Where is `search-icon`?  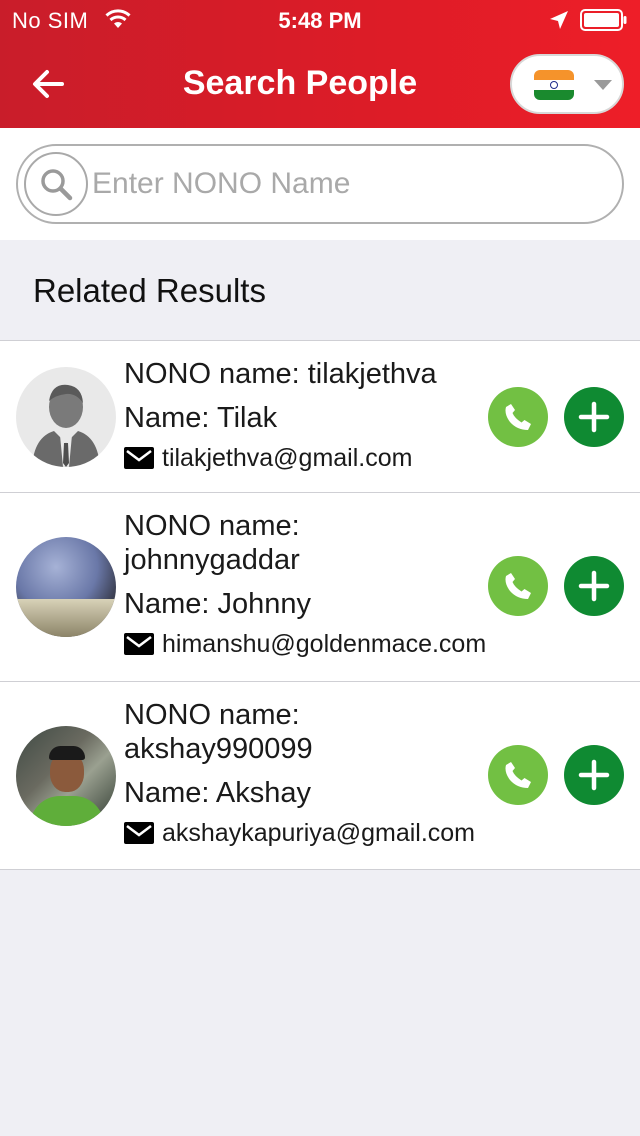 search-icon is located at coordinates (56, 184).